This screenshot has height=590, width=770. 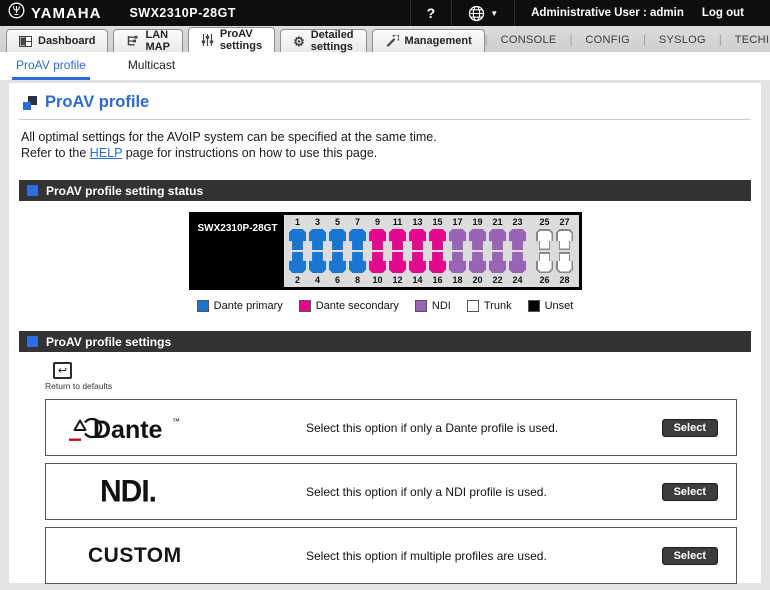 What do you see at coordinates (378, 251) in the screenshot?
I see `port-column: 9 10` at bounding box center [378, 251].